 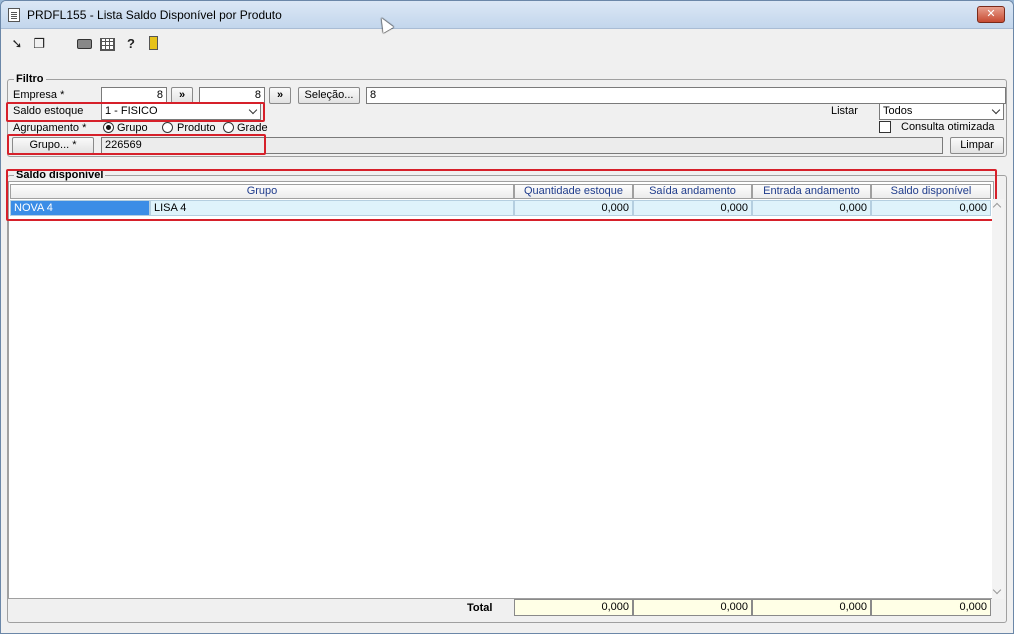 I want to click on selecao-input: 8, so click(x=686, y=95).